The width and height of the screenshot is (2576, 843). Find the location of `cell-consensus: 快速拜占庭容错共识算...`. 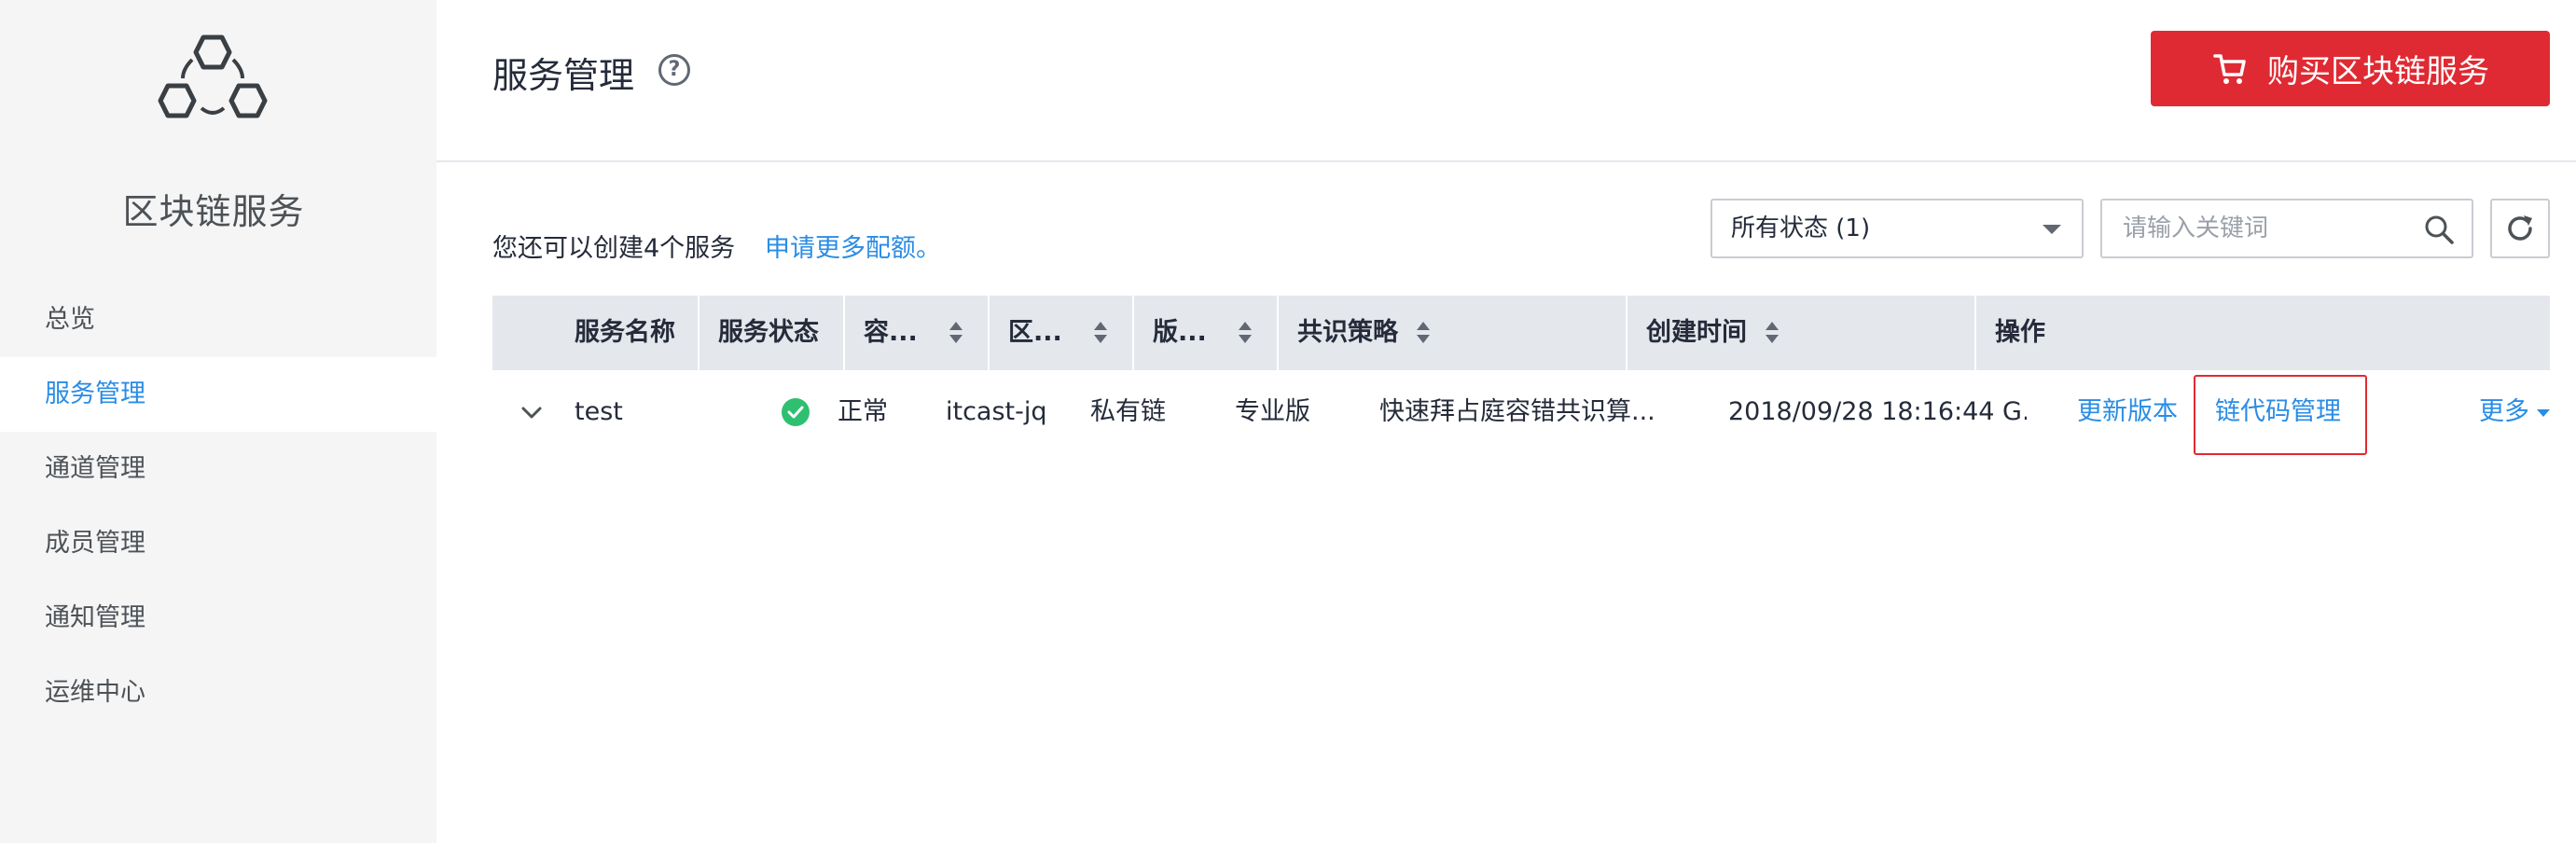

cell-consensus: 快速拜占庭容错共识算... is located at coordinates (1517, 411).